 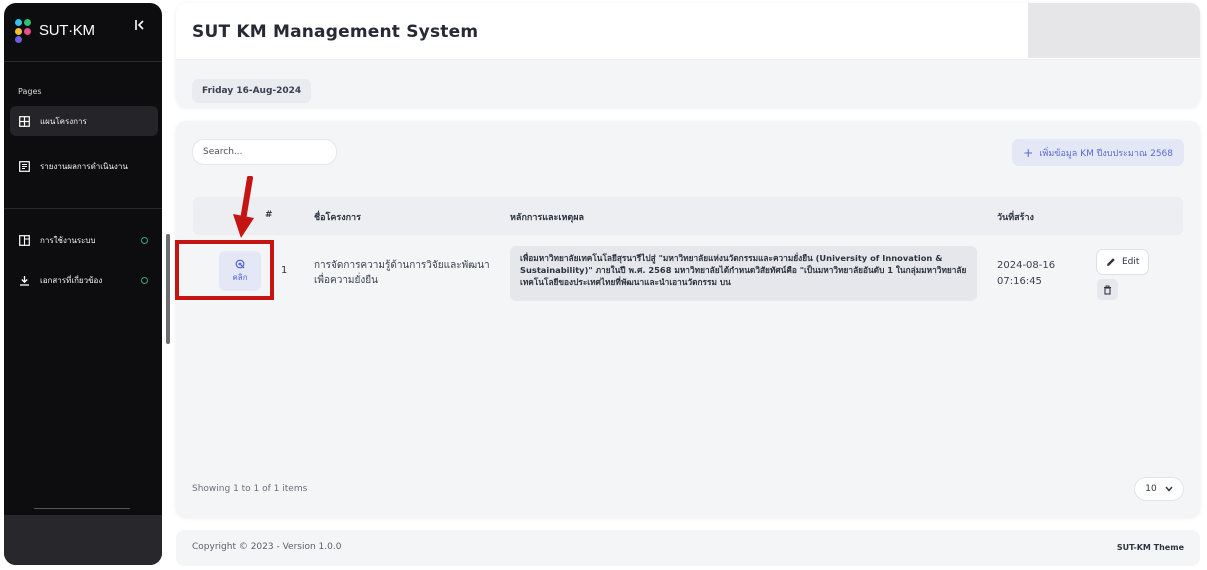 I want to click on add-km-label: เพิ่มข้อมูล KM ปีงบประมาณ 2568, so click(x=1106, y=153).